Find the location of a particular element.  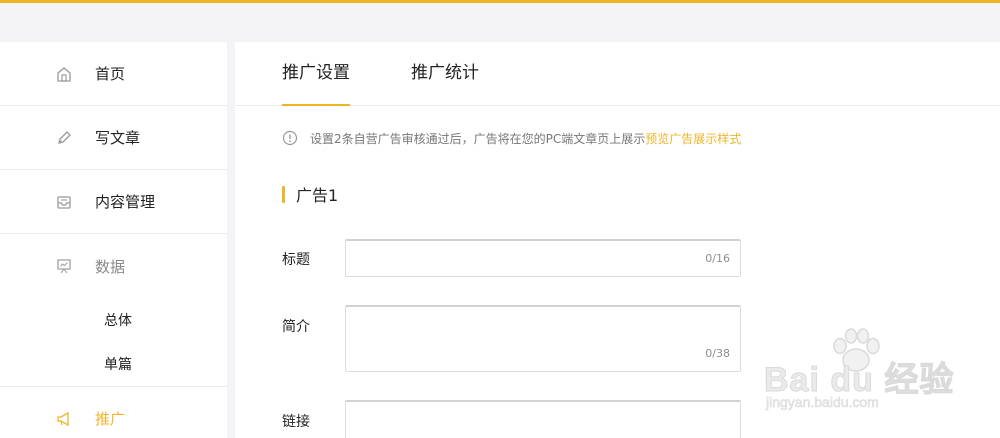

home-icon is located at coordinates (64, 74).